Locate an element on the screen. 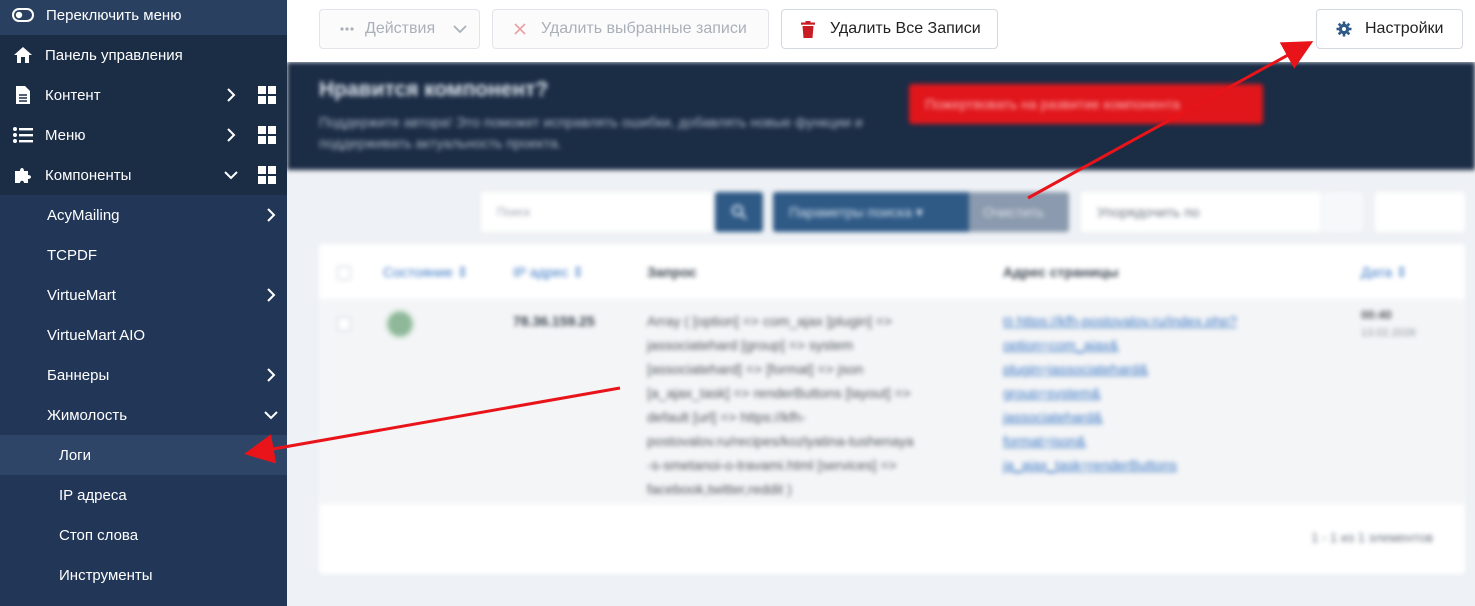  header-request: Запрос is located at coordinates (672, 272).